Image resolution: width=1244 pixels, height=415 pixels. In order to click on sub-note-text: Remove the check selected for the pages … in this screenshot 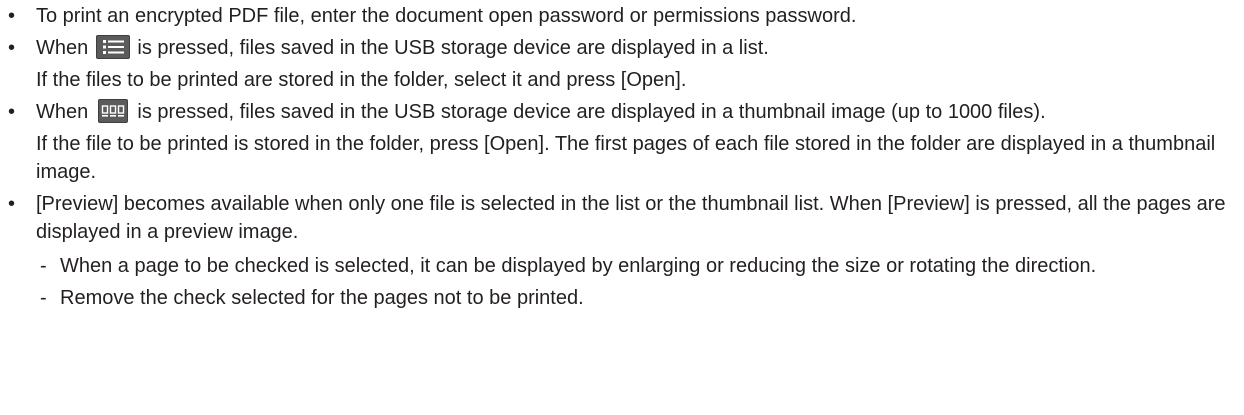, I will do `click(322, 298)`.